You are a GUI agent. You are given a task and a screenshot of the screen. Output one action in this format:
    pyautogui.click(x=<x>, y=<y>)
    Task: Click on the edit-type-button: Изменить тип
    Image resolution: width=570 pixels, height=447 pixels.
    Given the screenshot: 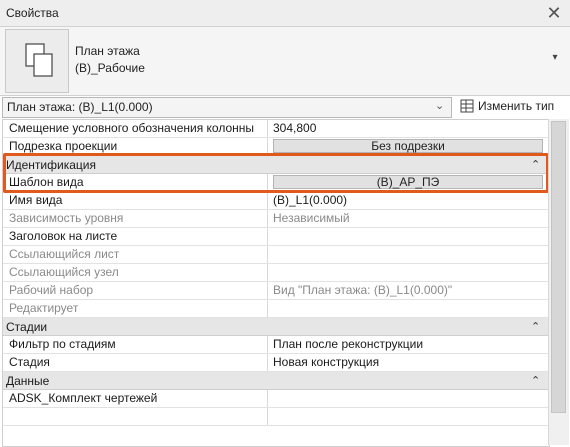 What is the action you would take?
    pyautogui.click(x=513, y=106)
    